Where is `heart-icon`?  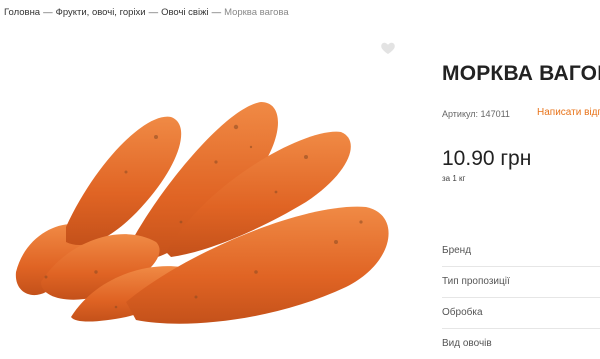 heart-icon is located at coordinates (388, 48).